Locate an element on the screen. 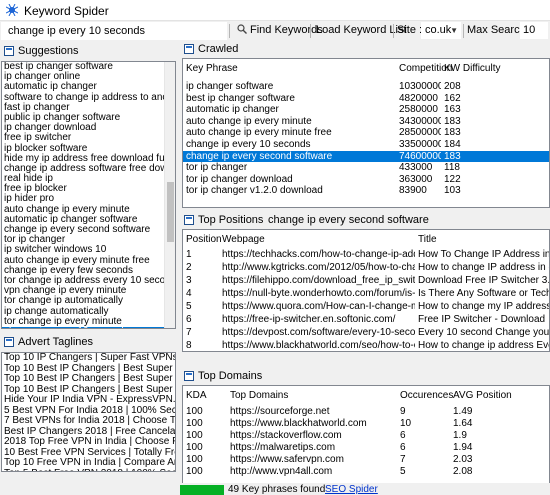 The height and width of the screenshot is (495, 550). seo-spider-link: SEO Spider is located at coordinates (351, 489).